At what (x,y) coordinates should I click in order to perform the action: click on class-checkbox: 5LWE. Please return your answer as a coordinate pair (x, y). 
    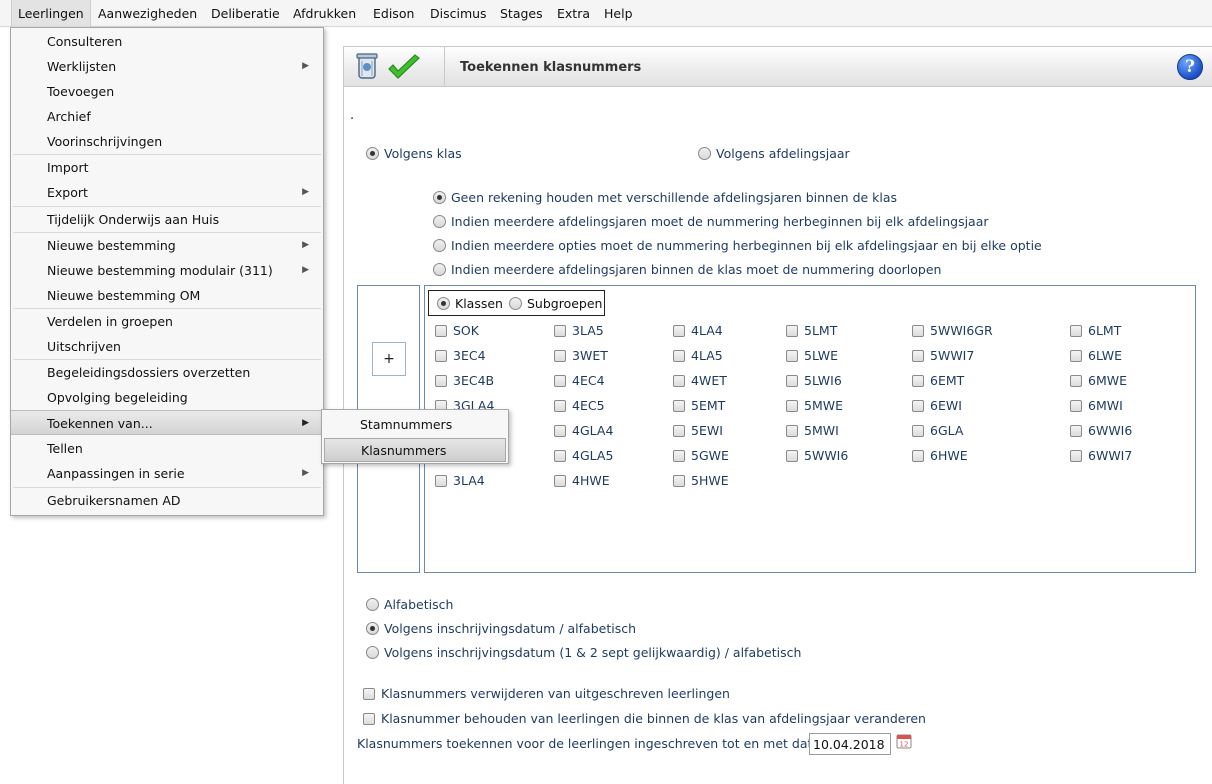
    Looking at the image, I should click on (812, 356).